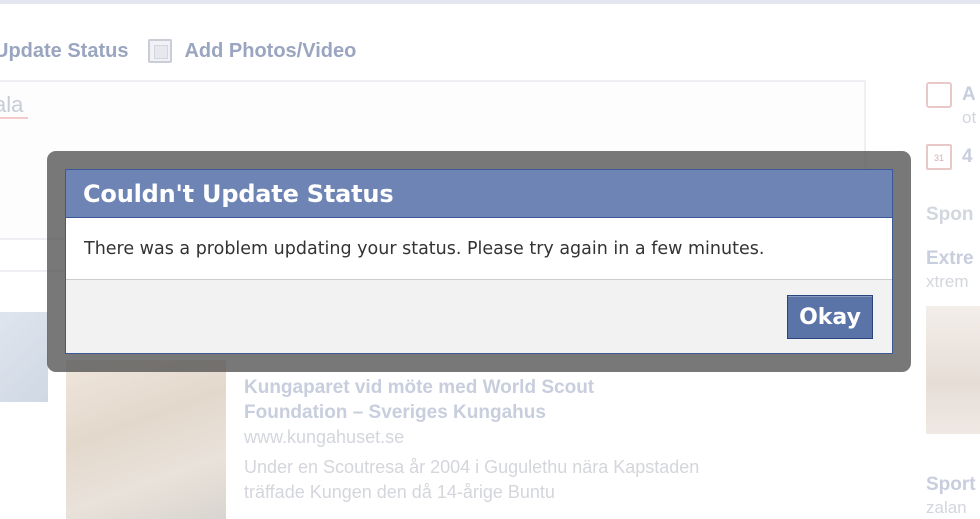 Image resolution: width=980 pixels, height=519 pixels. What do you see at coordinates (160, 51) in the screenshot?
I see `photo-icon` at bounding box center [160, 51].